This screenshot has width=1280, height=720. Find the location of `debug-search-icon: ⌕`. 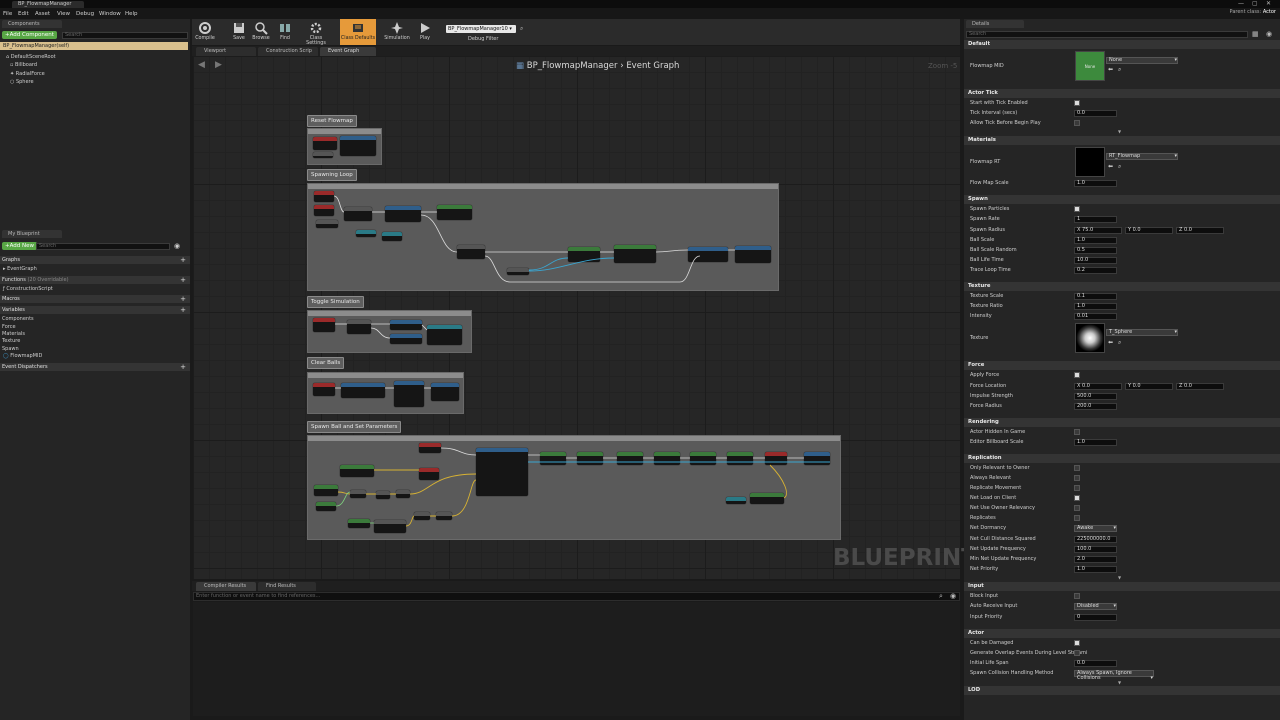

debug-search-icon: ⌕ is located at coordinates (521, 29).